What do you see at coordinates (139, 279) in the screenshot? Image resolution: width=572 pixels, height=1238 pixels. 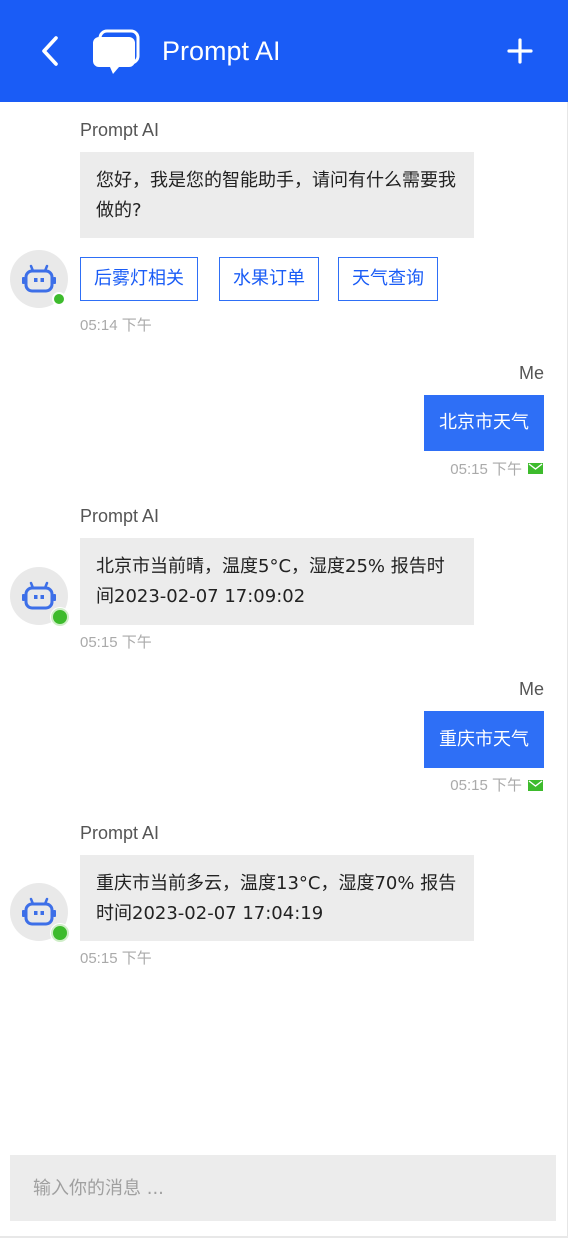 I see `quick-reply-fog-light: 后雾灯相关` at bounding box center [139, 279].